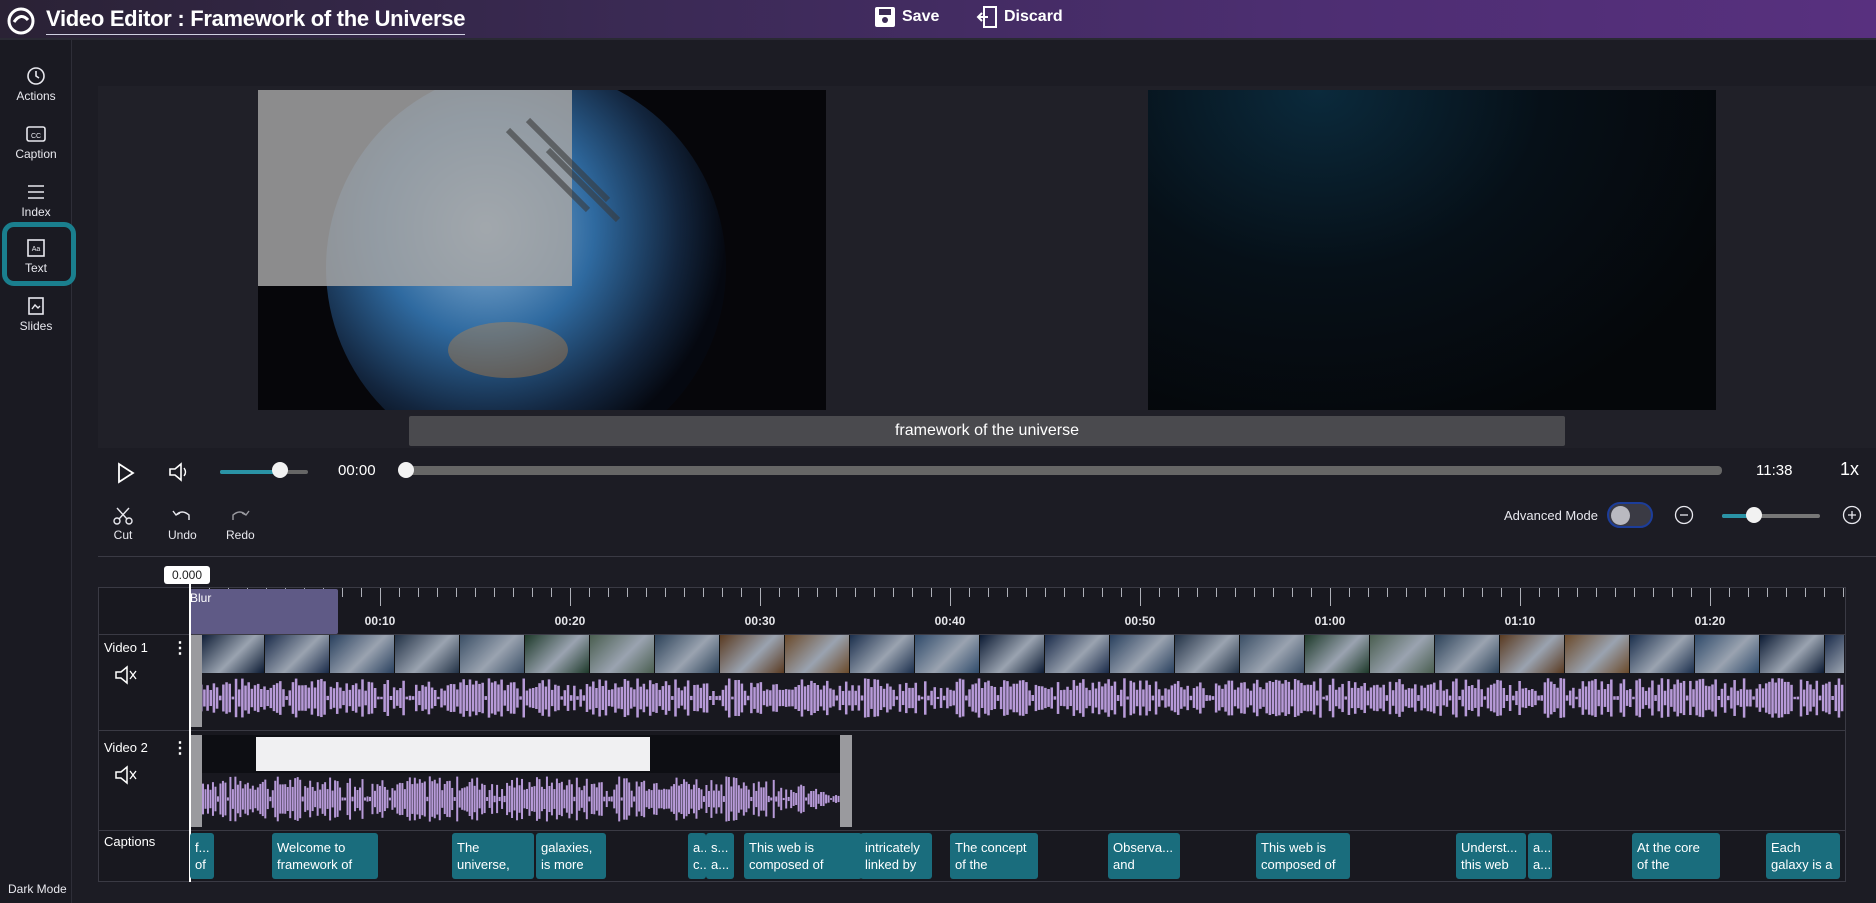 This screenshot has height=903, width=1876. Describe the element at coordinates (1620, 515) in the screenshot. I see `toggle-knob` at that location.